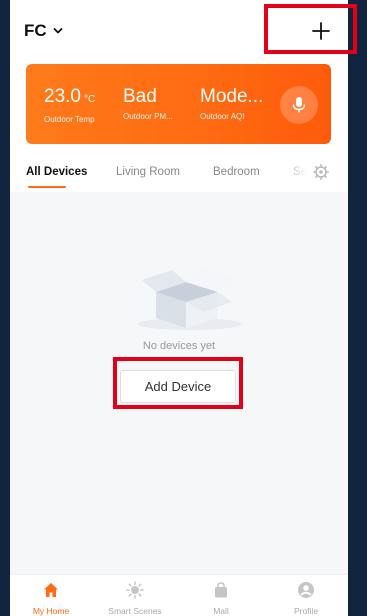 The image size is (367, 616). I want to click on home-selector: FC, so click(43, 31).